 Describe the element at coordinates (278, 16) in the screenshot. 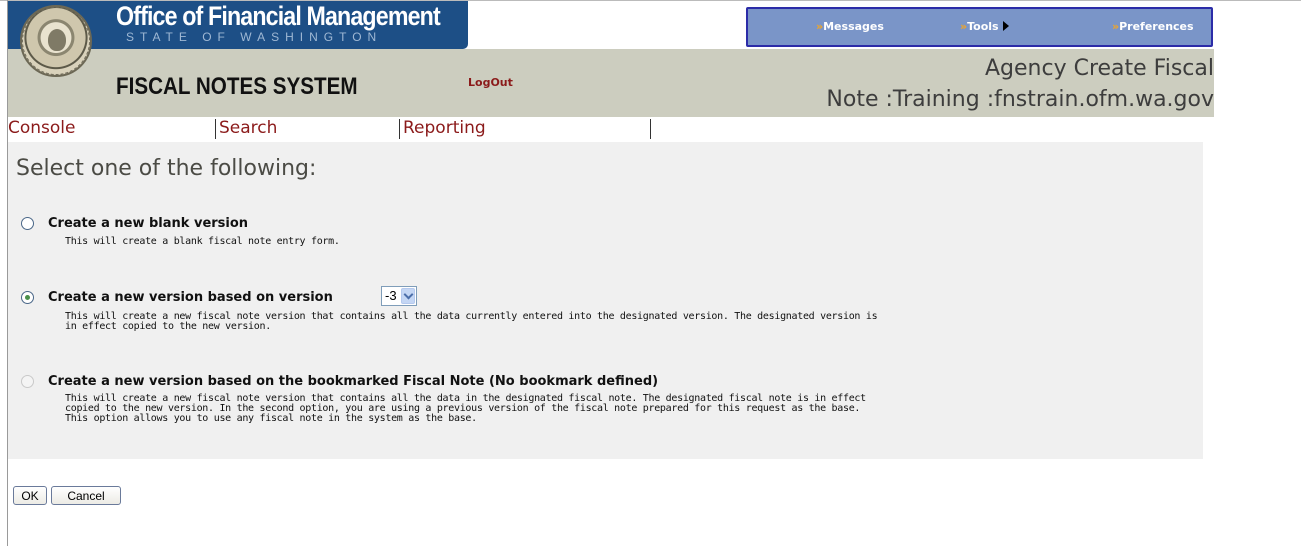

I see `org-title: Office of Financial Management` at that location.